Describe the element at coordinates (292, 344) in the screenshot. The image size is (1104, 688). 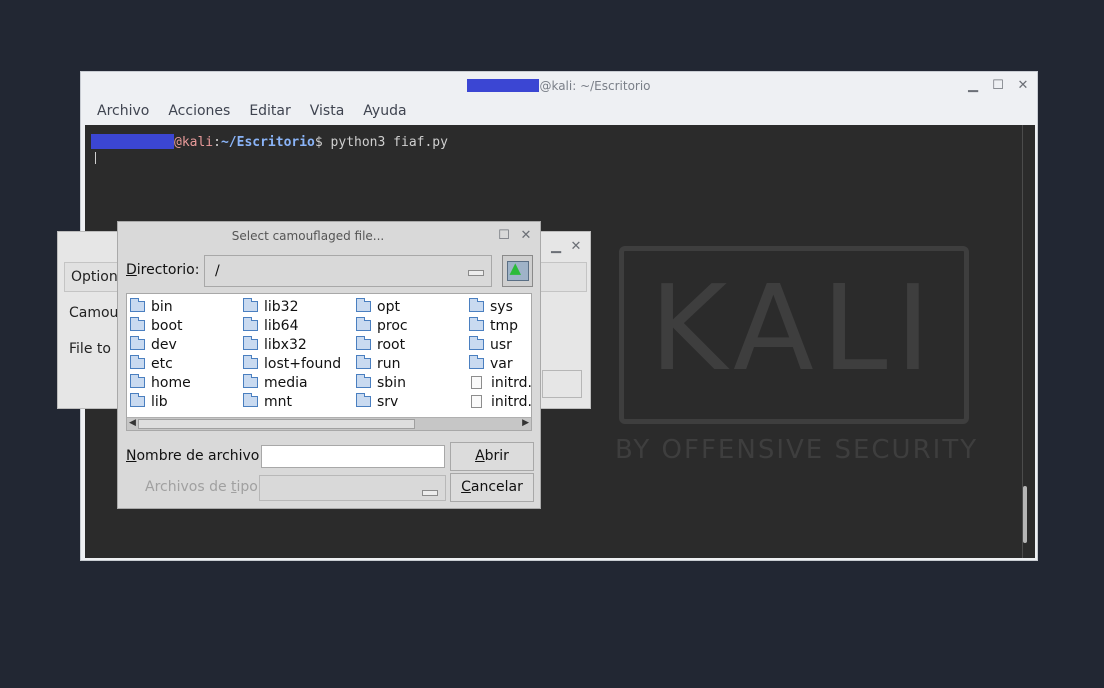
I see `list-item: libx32` at that location.